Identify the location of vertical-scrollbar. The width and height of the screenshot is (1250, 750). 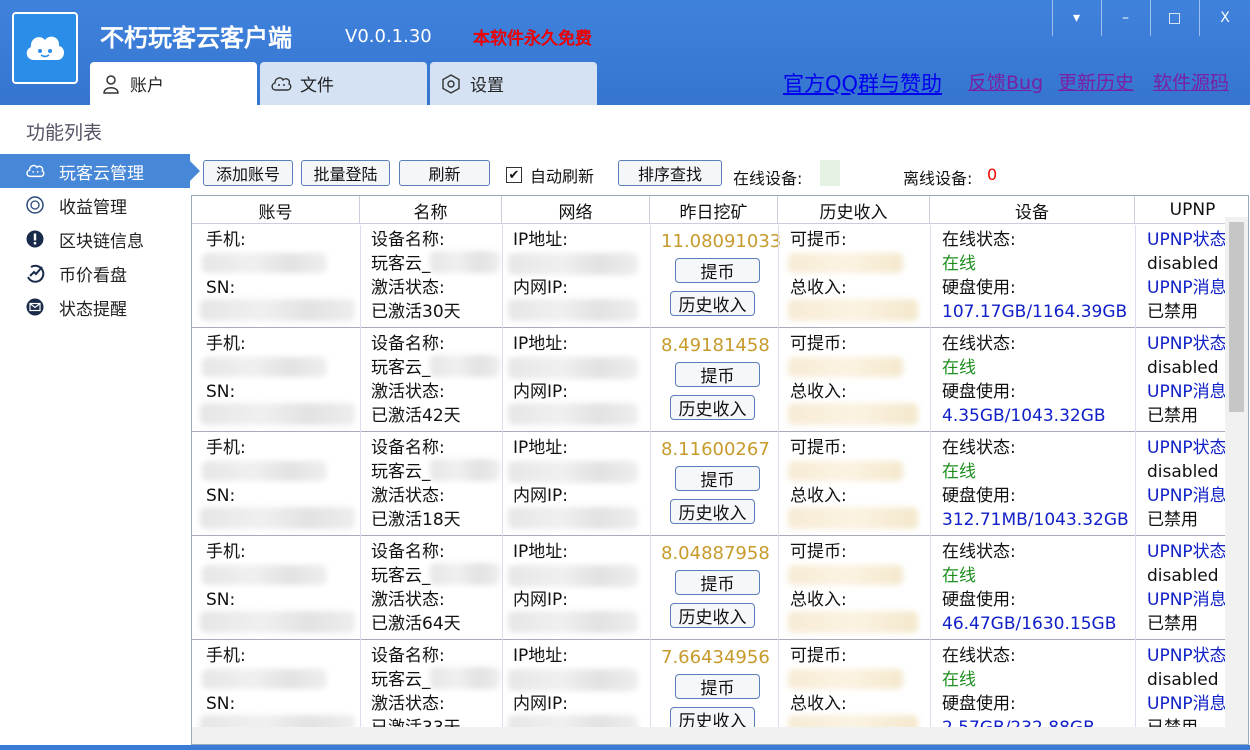
(1236, 480).